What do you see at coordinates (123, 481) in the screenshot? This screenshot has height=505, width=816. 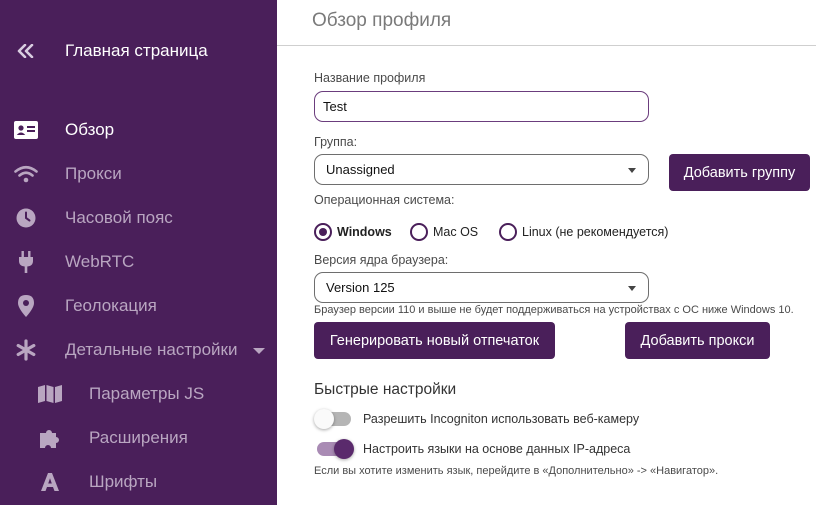 I see `sidebar-item-label: Шрифты` at bounding box center [123, 481].